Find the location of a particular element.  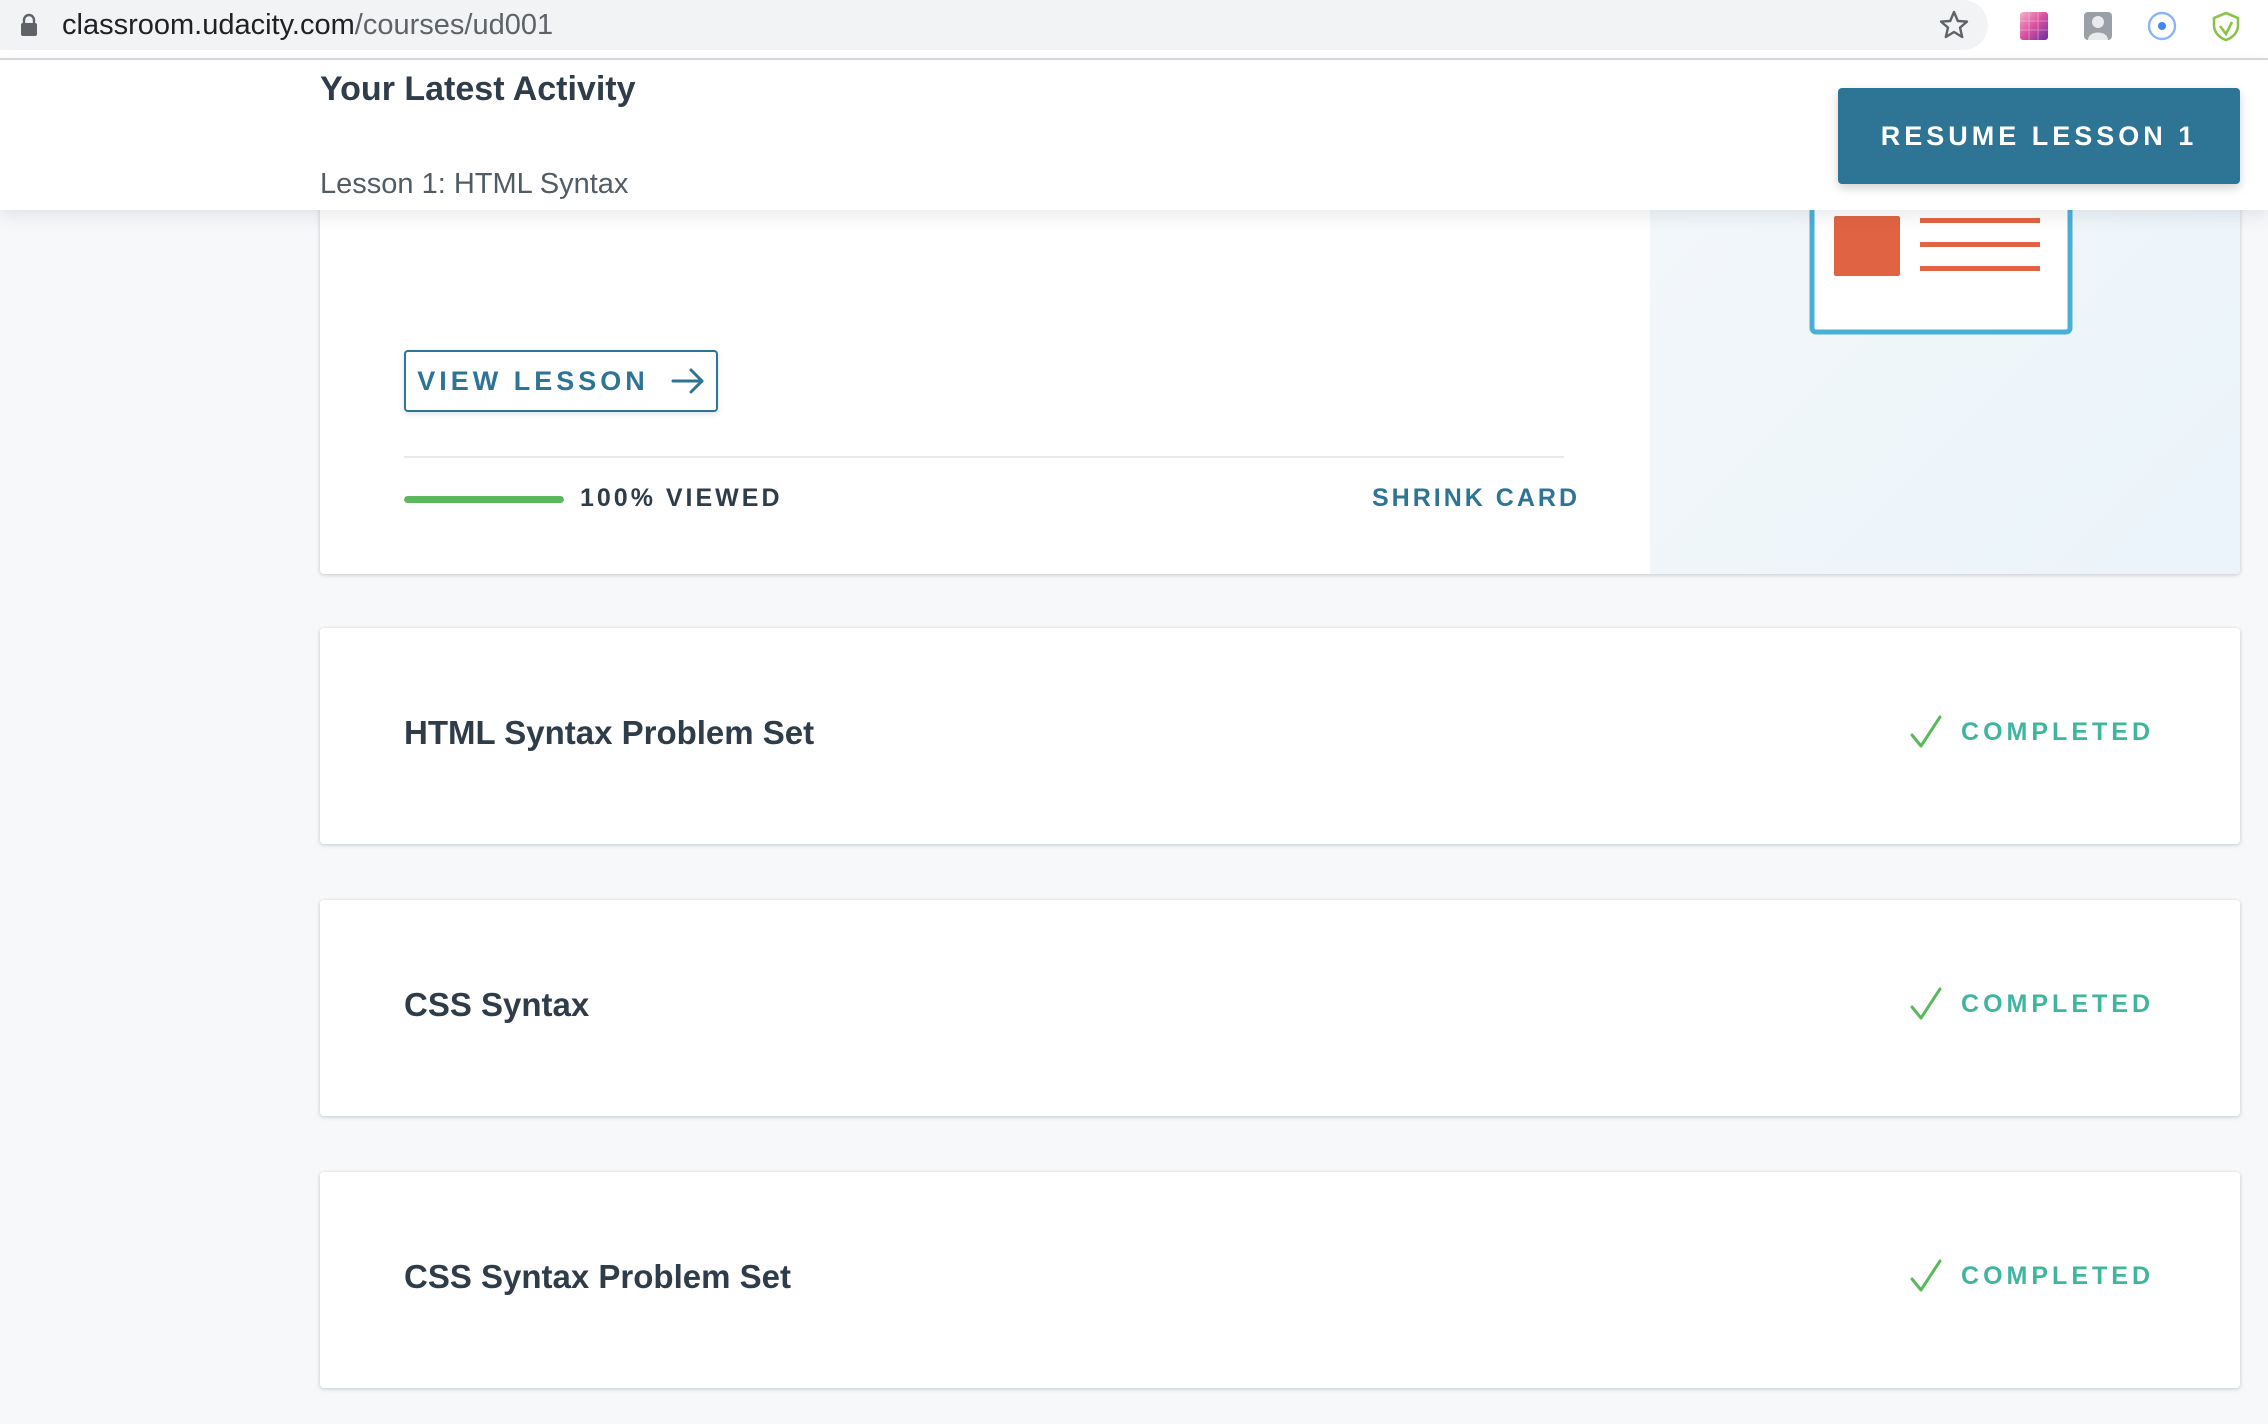

concept-title: CSS Syntax is located at coordinates (497, 1004).